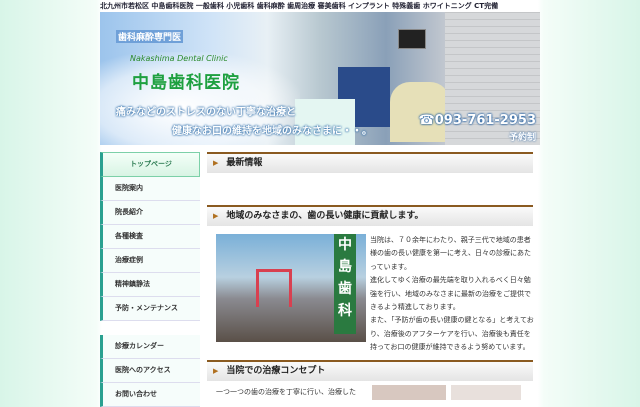 This screenshot has height=407, width=640. What do you see at coordinates (477, 120) in the screenshot?
I see `phone-number: ☎093-761-2953` at bounding box center [477, 120].